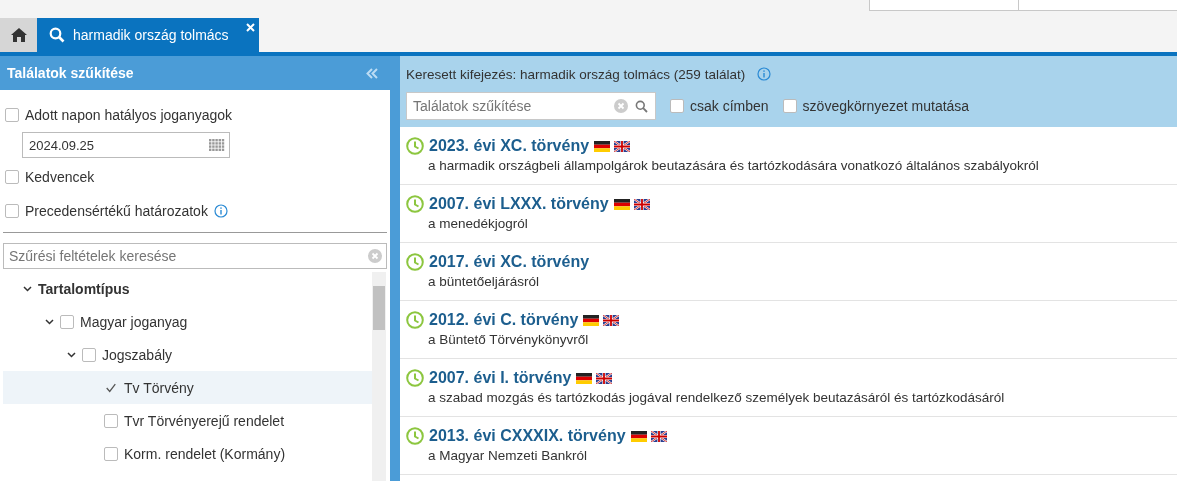 Image resolution: width=1177 pixels, height=481 pixels. Describe the element at coordinates (187, 288) in the screenshot. I see `tree-item: Tartalomtípus` at that location.